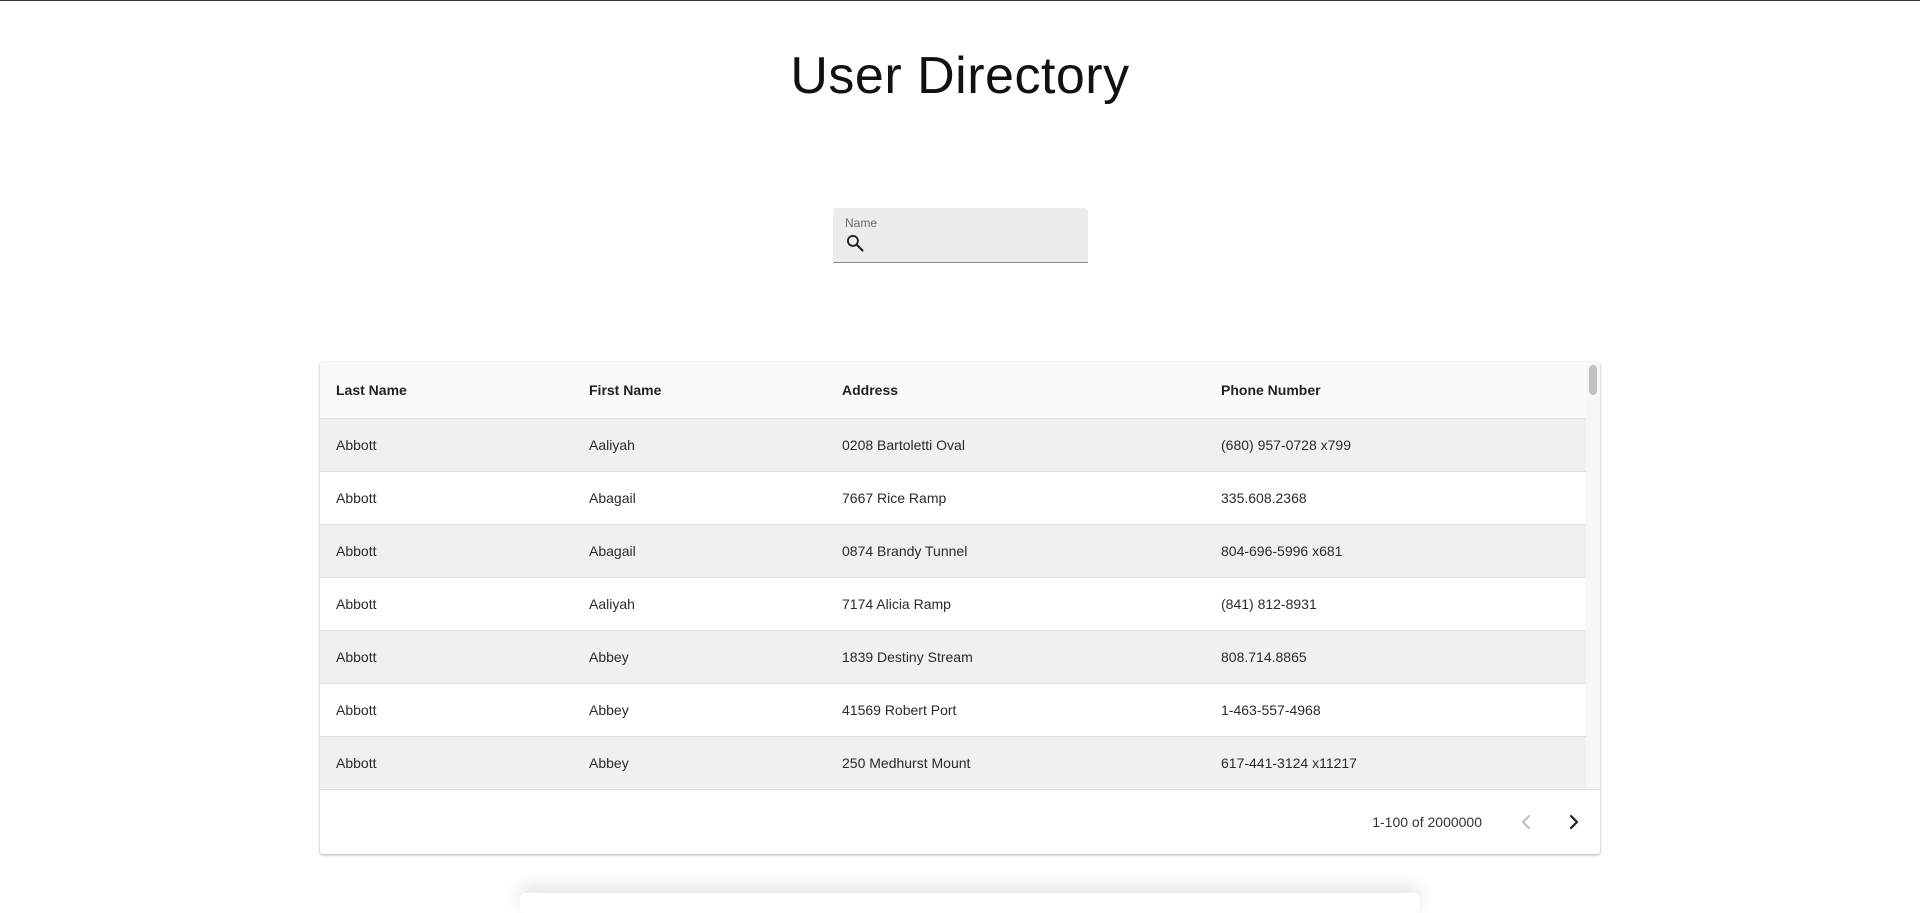  Describe the element at coordinates (1593, 575) in the screenshot. I see `vertical-scrollbar` at that location.